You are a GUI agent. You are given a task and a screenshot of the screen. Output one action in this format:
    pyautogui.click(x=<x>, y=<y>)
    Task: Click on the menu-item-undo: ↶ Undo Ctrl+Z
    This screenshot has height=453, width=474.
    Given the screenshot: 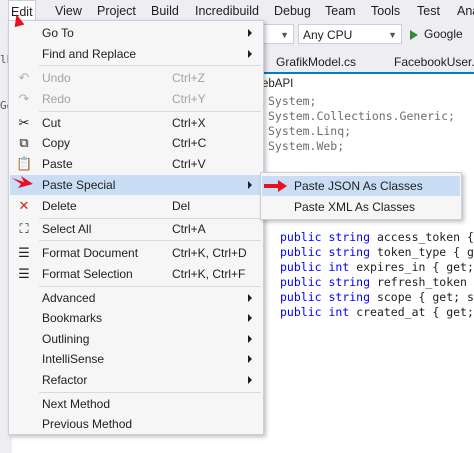 What is the action you would take?
    pyautogui.click(x=136, y=78)
    